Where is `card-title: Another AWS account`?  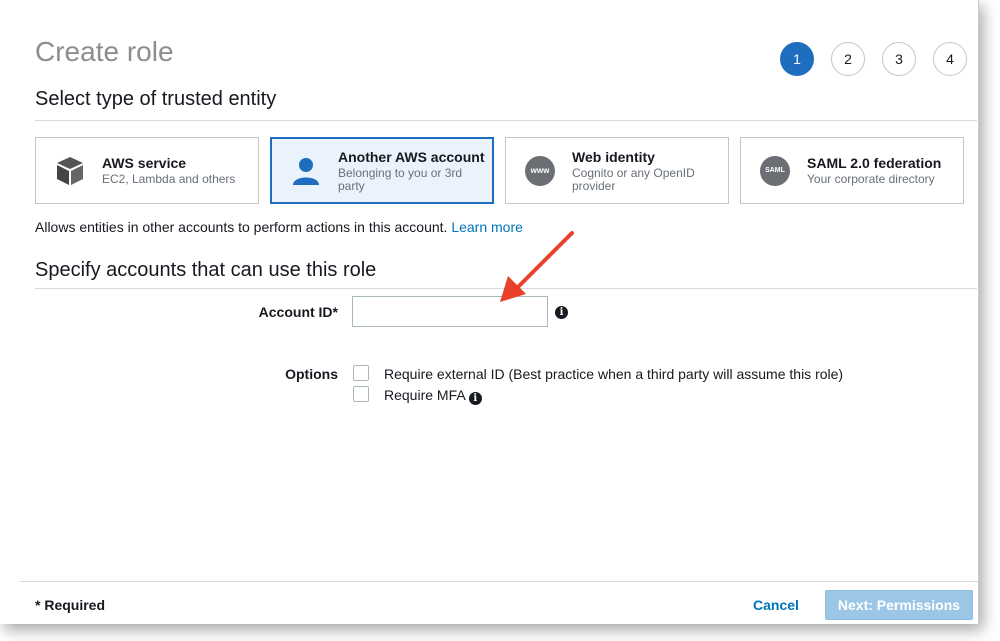 card-title: Another AWS account is located at coordinates (411, 156).